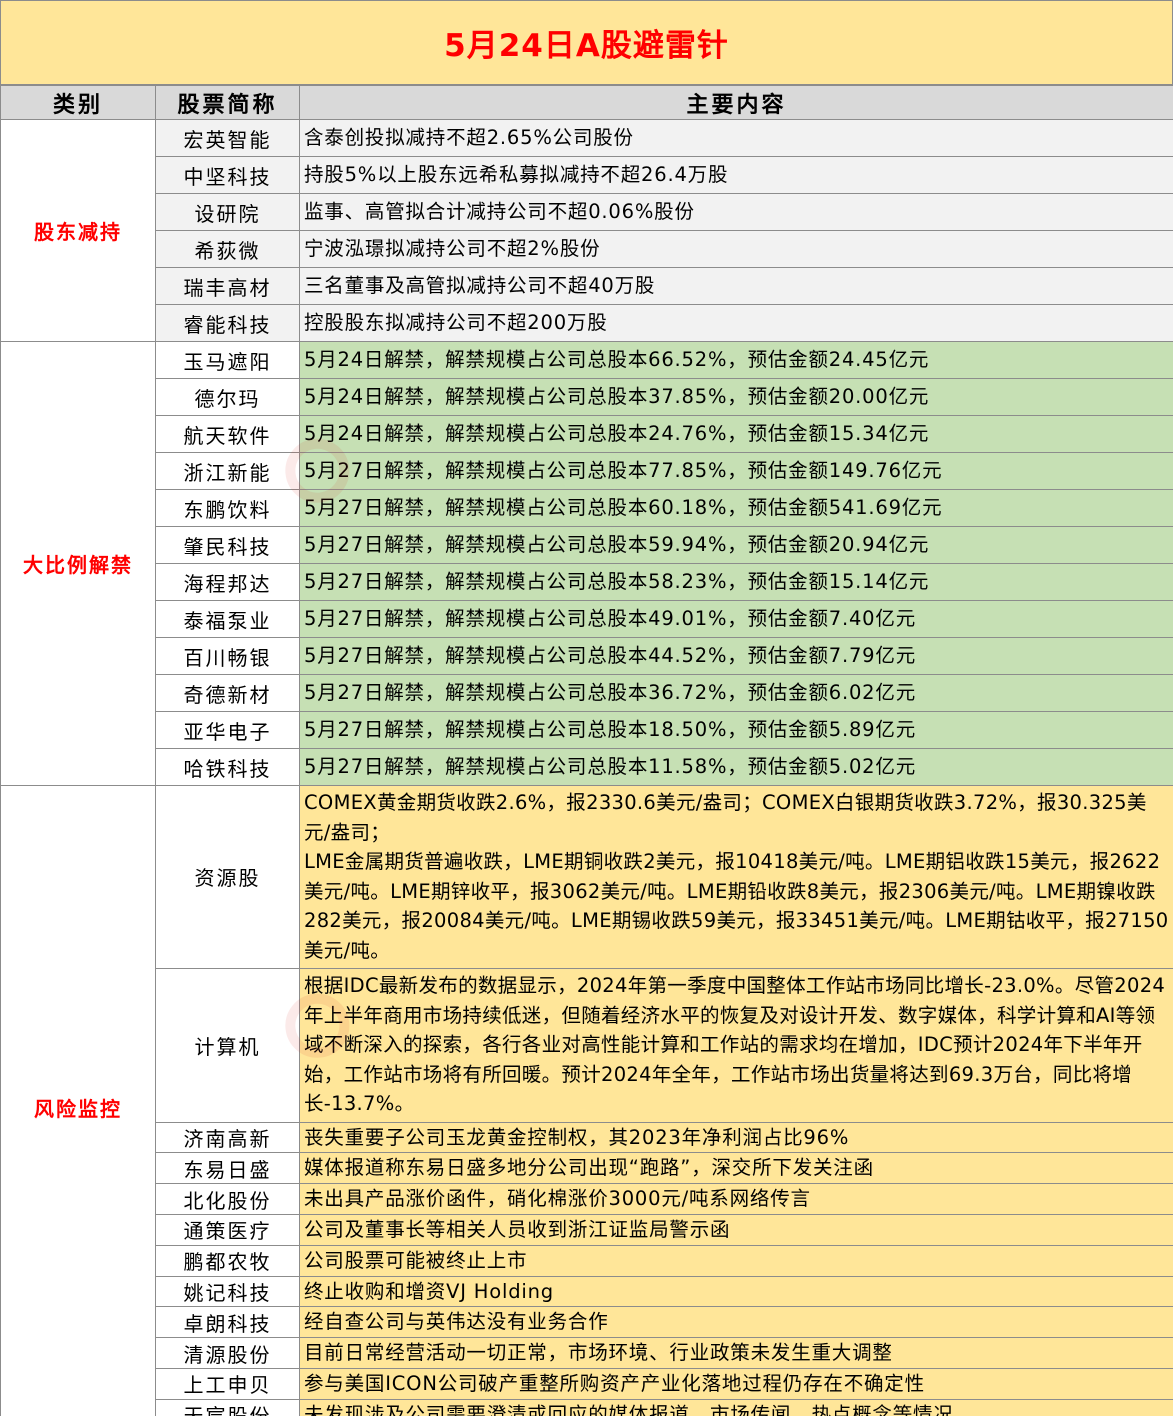 The height and width of the screenshot is (1416, 1173). Describe the element at coordinates (227, 471) in the screenshot. I see `stock-name: 浙江新能` at that location.